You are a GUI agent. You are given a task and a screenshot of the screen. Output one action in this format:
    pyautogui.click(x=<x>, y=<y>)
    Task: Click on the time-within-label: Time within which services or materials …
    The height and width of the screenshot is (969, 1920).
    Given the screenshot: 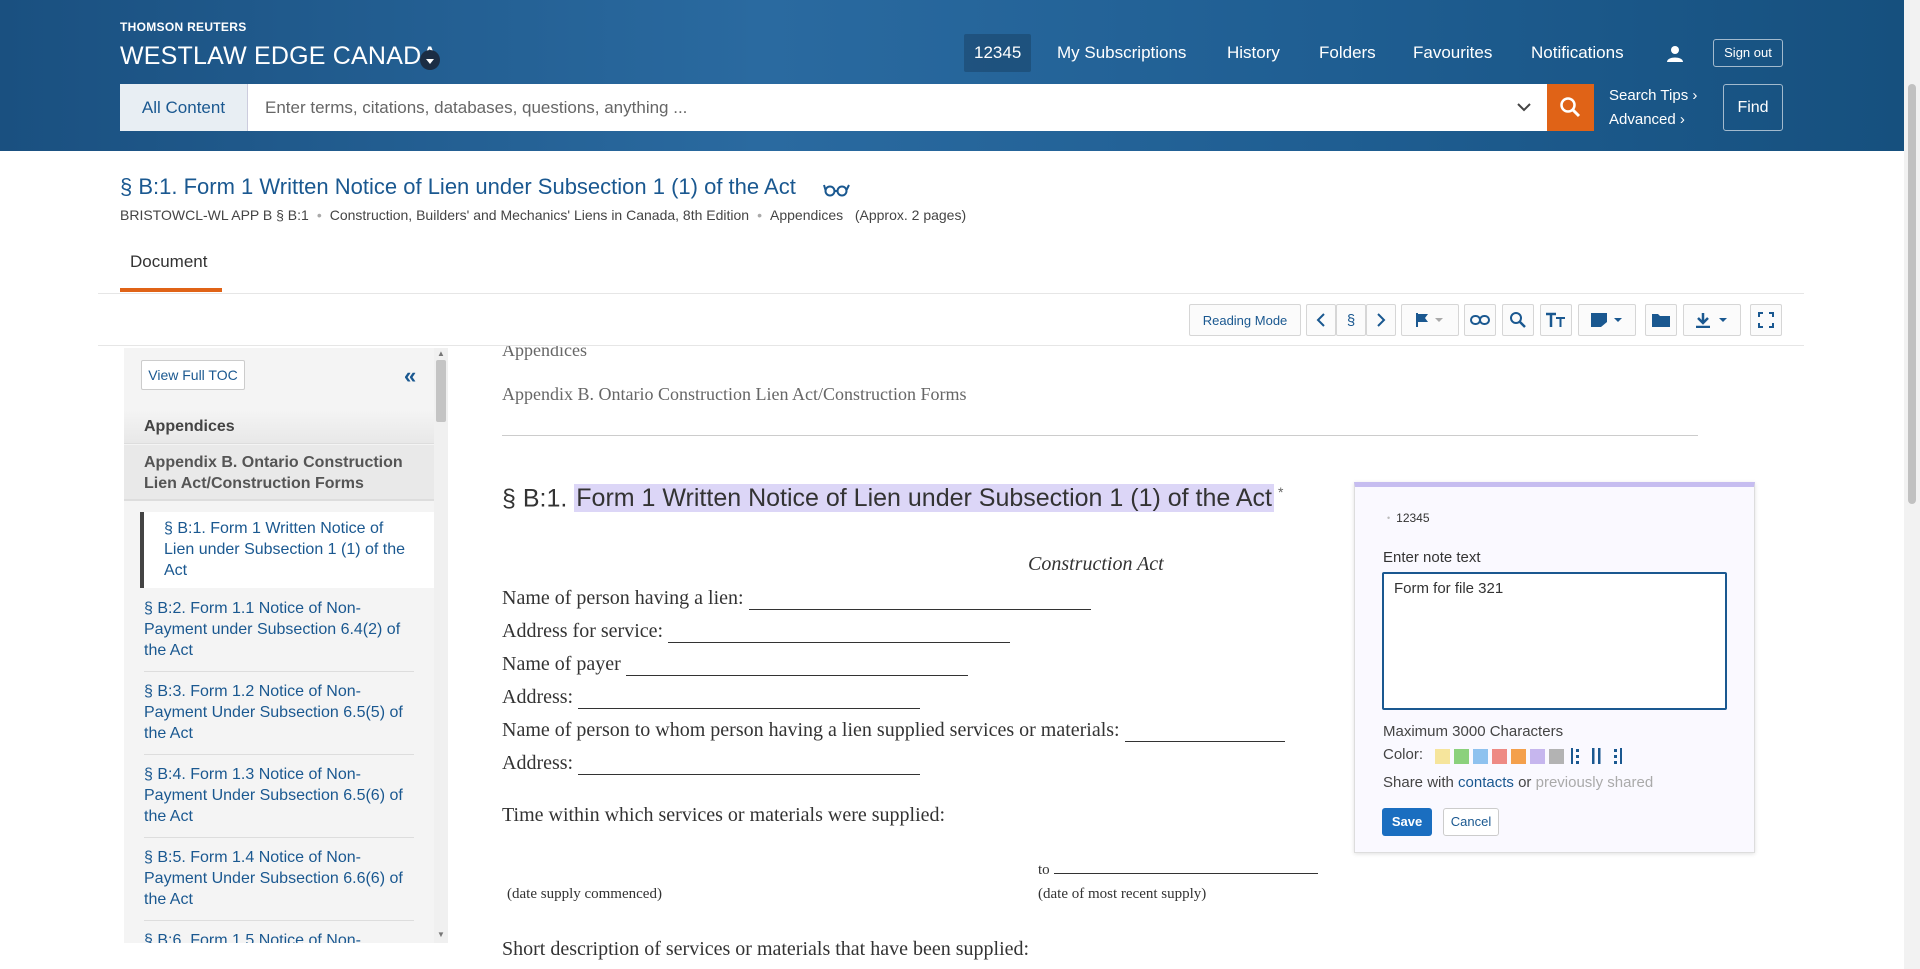 What is the action you would take?
    pyautogui.click(x=724, y=815)
    